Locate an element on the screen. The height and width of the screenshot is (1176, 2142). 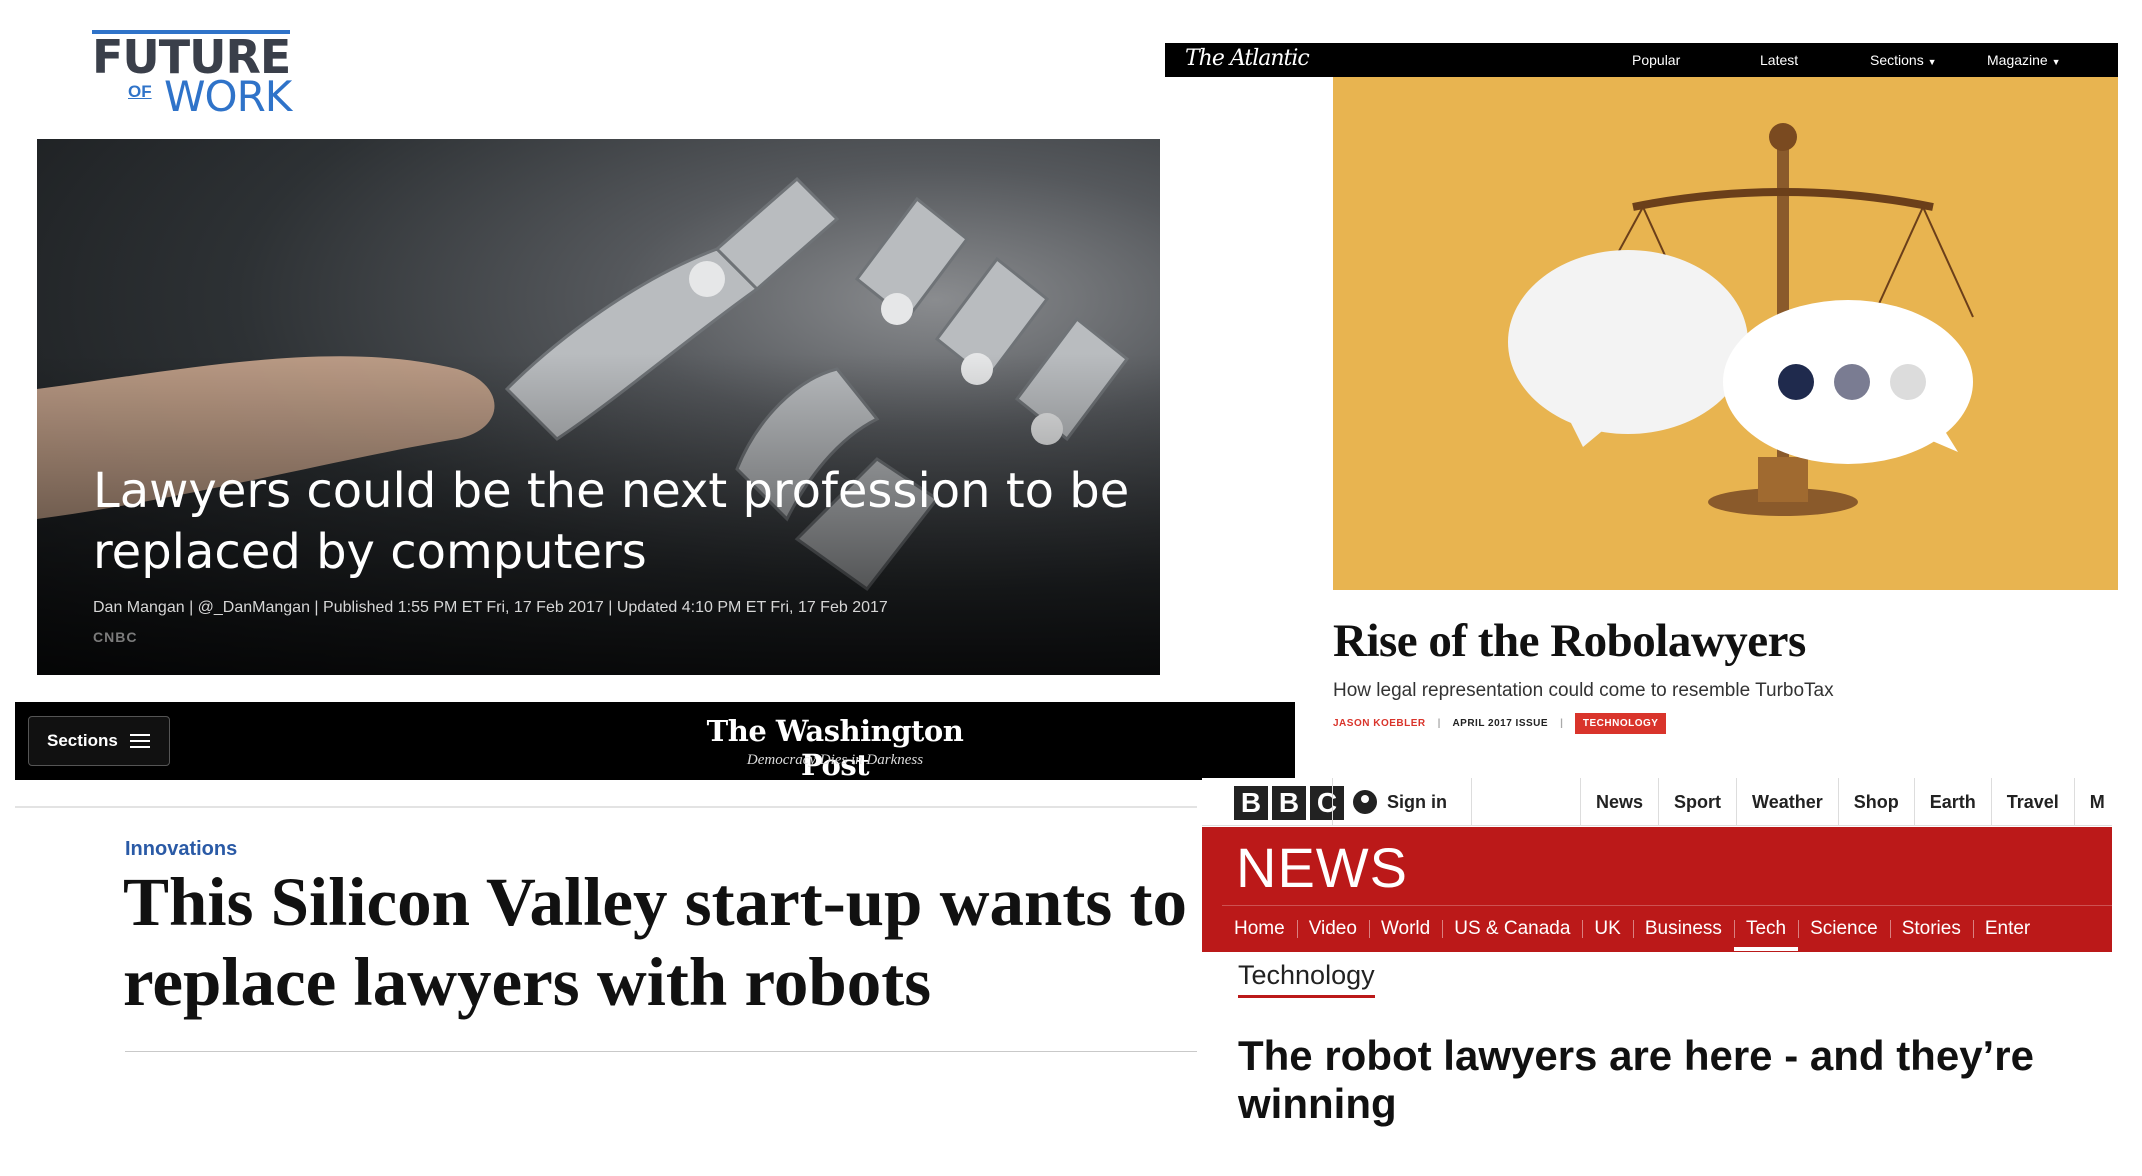
bbc-top-nav-news: News is located at coordinates (1619, 802).